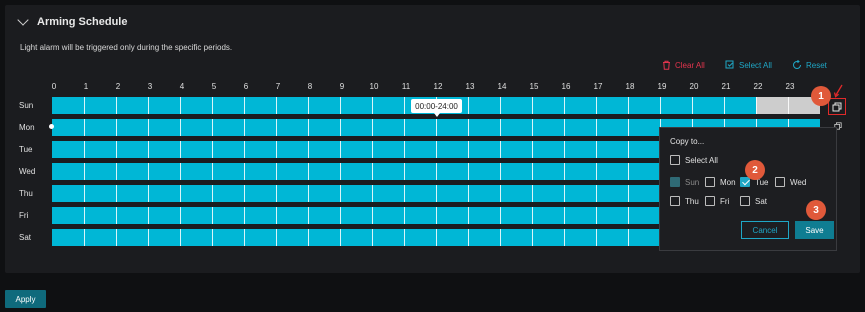 The height and width of the screenshot is (312, 865). What do you see at coordinates (809, 65) in the screenshot?
I see `reset-button: Reset` at bounding box center [809, 65].